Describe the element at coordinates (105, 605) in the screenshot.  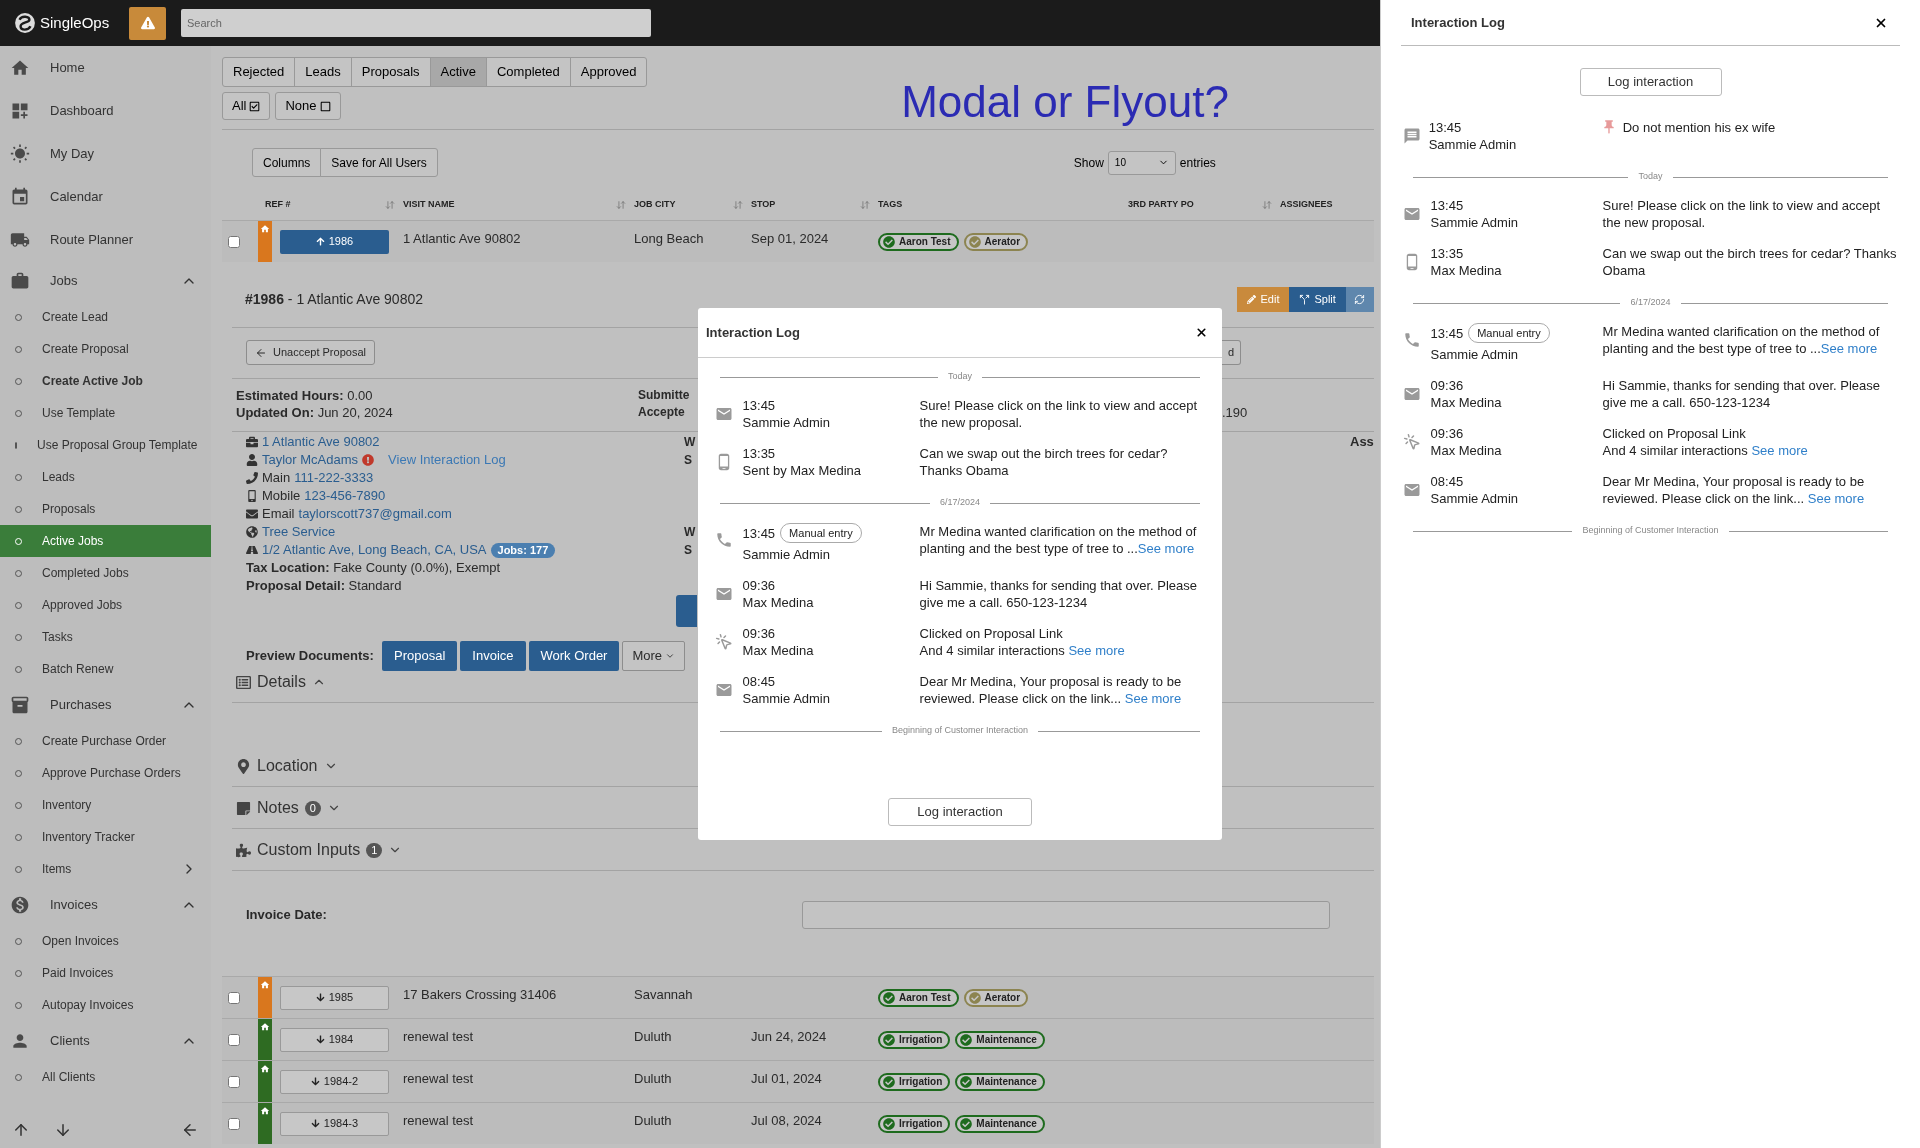
I see `sidebar-item: Approved Jobs` at that location.